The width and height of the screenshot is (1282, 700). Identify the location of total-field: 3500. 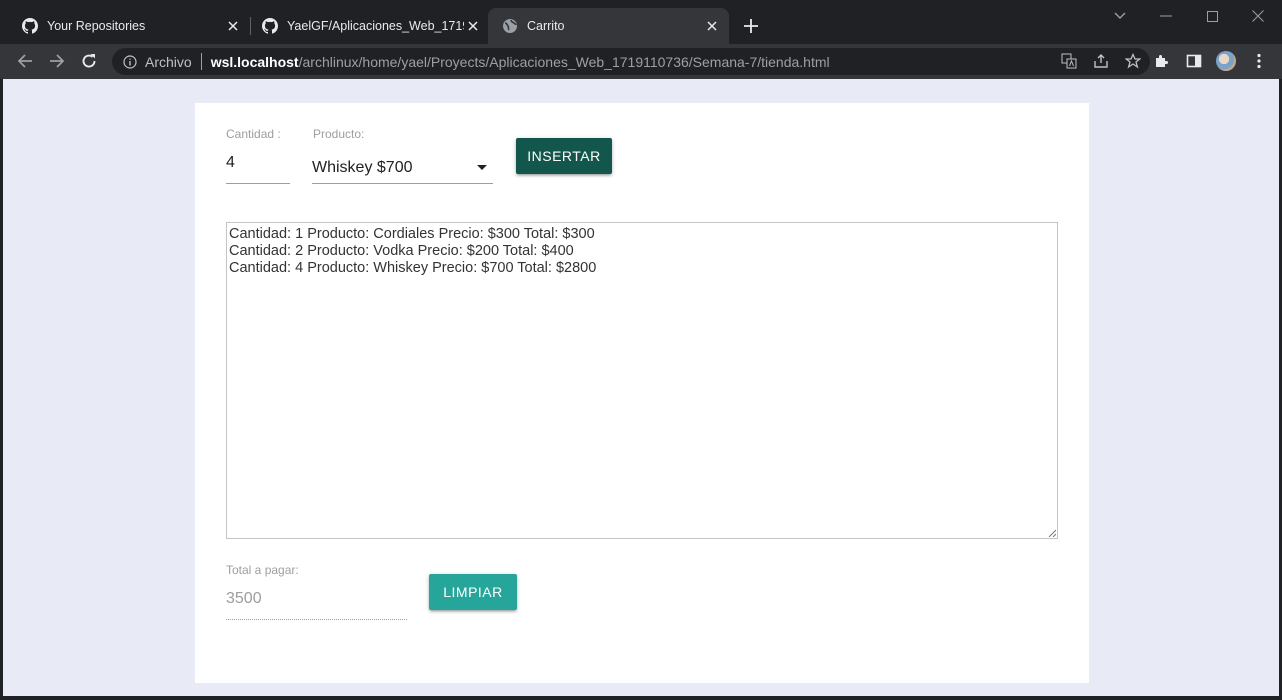
(316, 602).